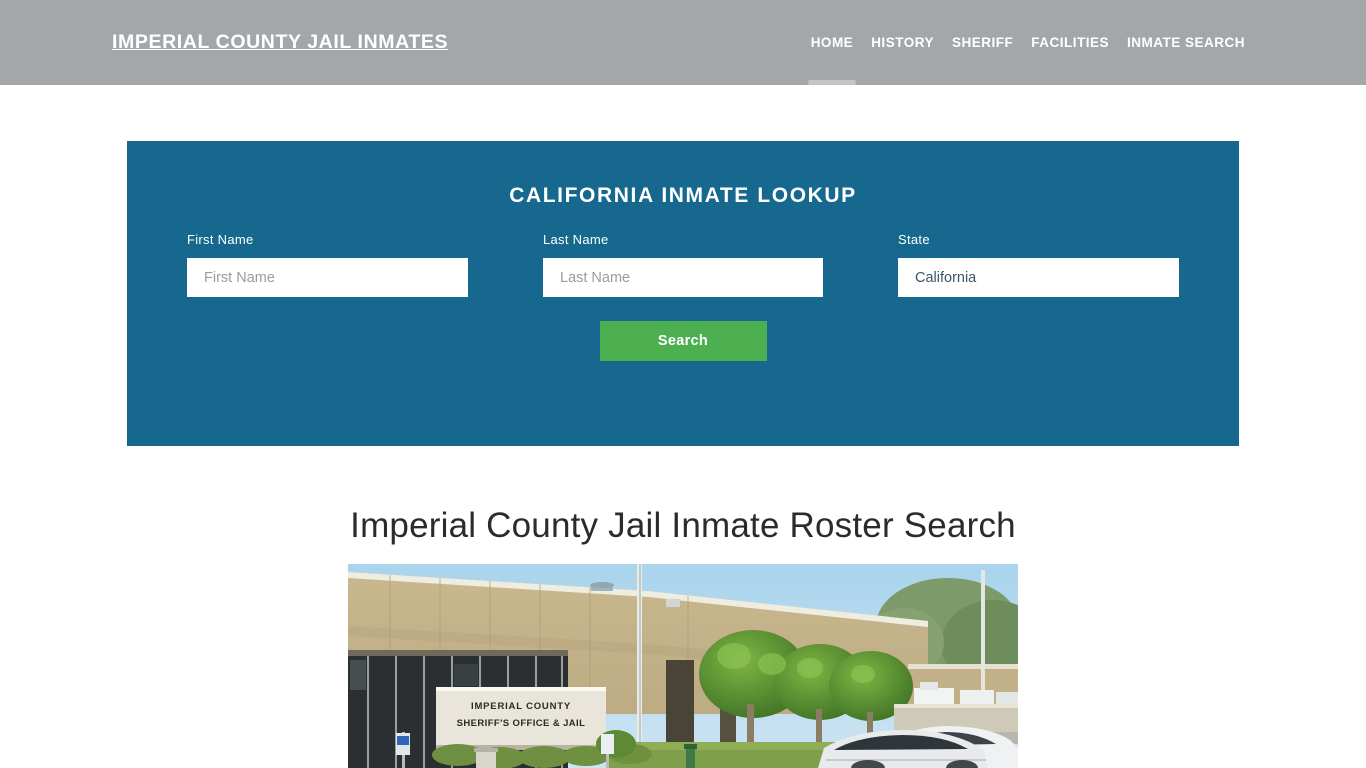 Image resolution: width=1366 pixels, height=768 pixels. Describe the element at coordinates (902, 43) in the screenshot. I see `nav-item-history: HISTORY` at that location.